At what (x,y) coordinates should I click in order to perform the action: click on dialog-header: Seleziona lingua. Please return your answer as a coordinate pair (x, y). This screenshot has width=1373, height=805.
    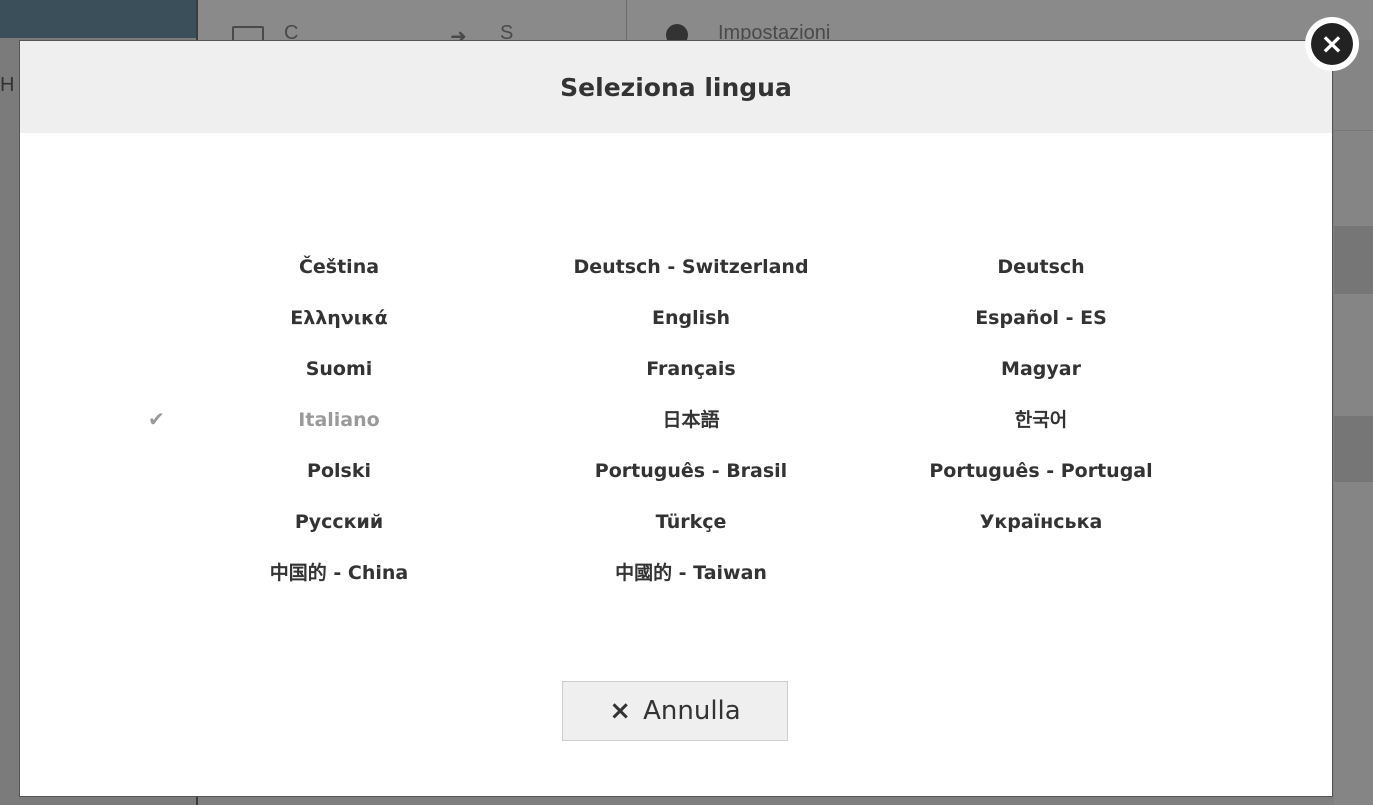
    Looking at the image, I should click on (676, 87).